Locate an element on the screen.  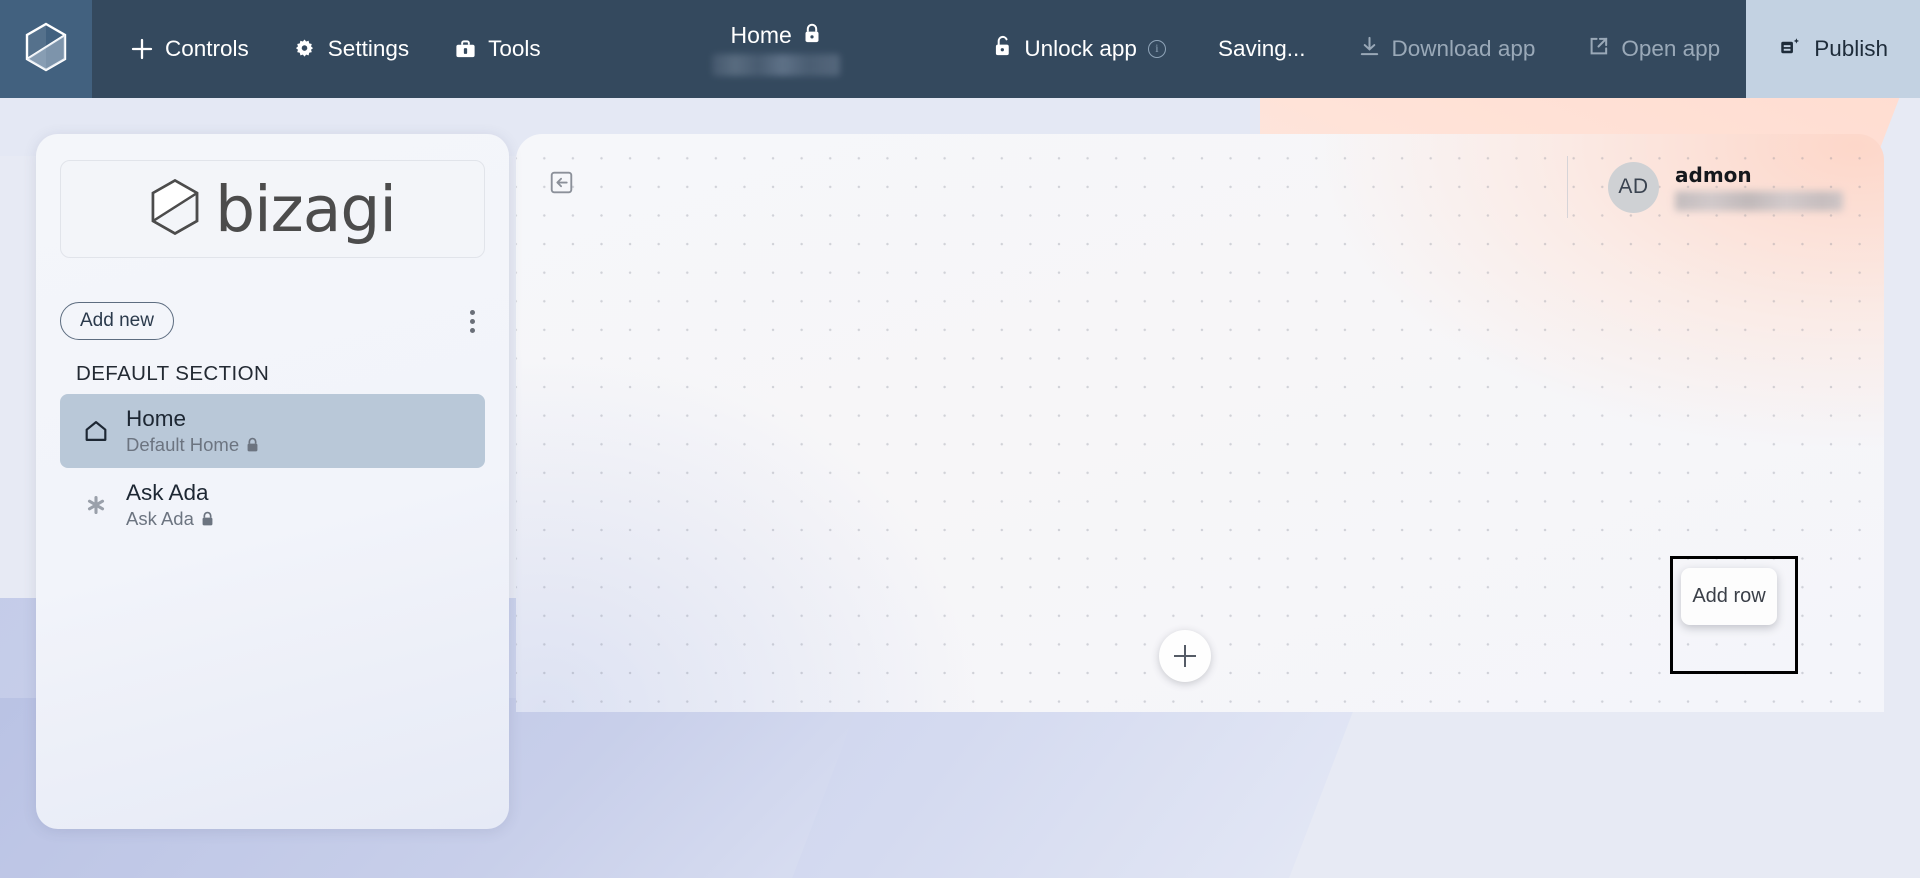
plus-icon is located at coordinates (142, 49).